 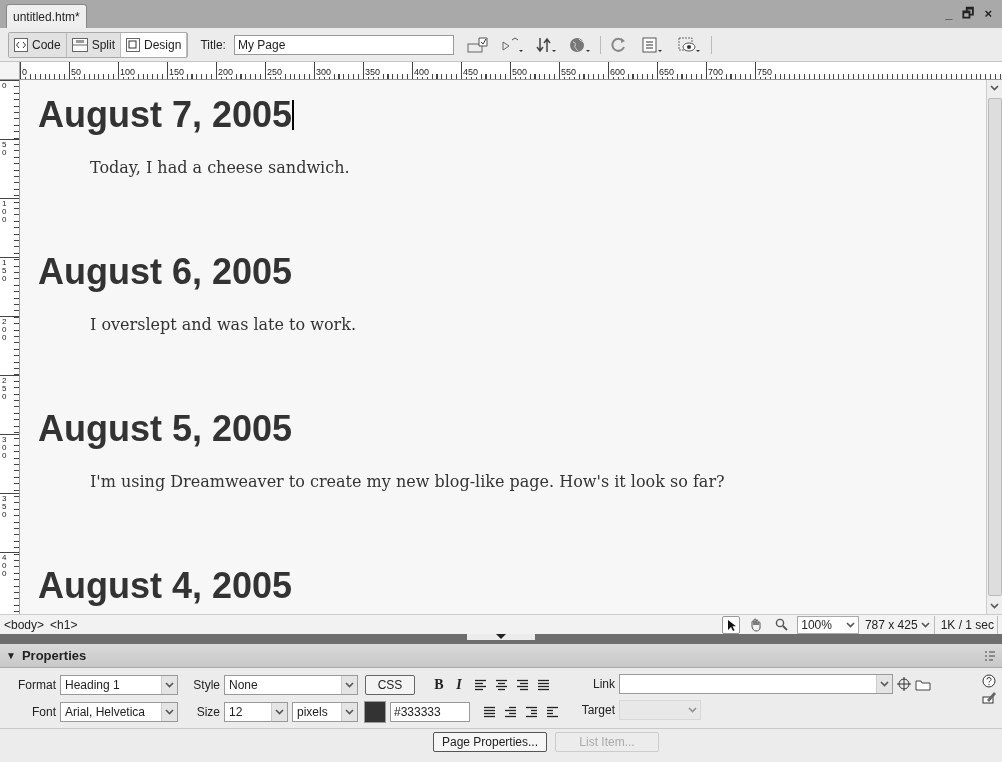 I want to click on target-label: Target, so click(x=597, y=710).